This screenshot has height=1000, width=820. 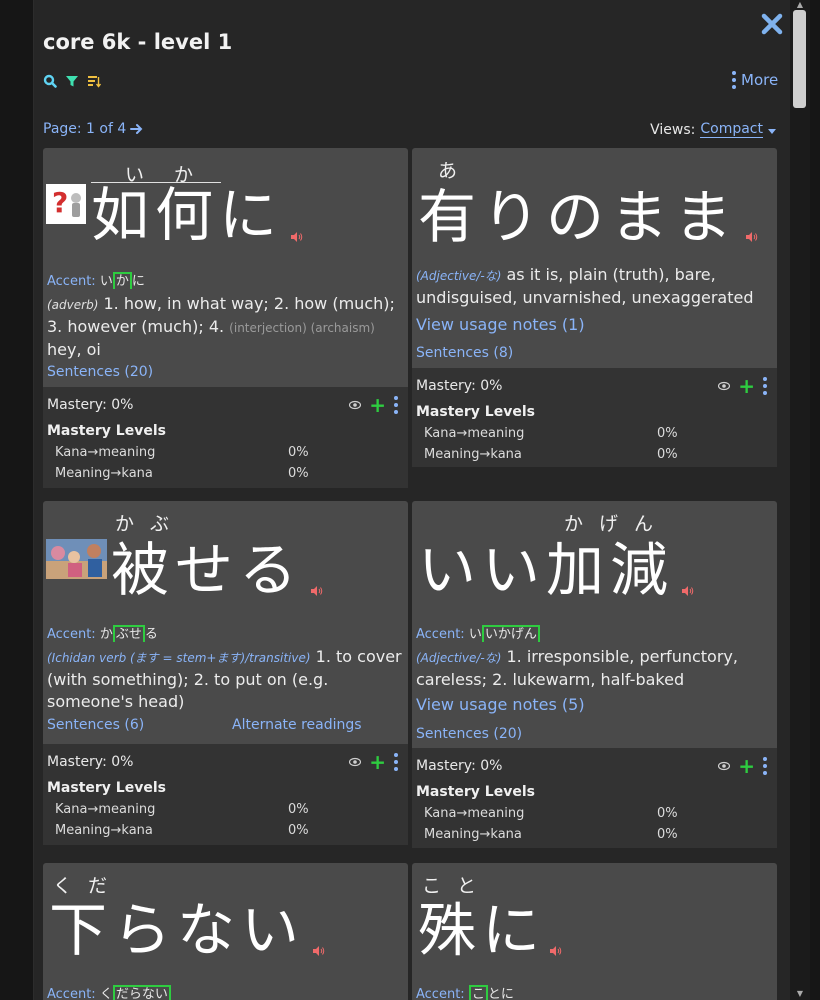 What do you see at coordinates (800, 500) in the screenshot?
I see `vertical-scrollbar: ▲ ▼` at bounding box center [800, 500].